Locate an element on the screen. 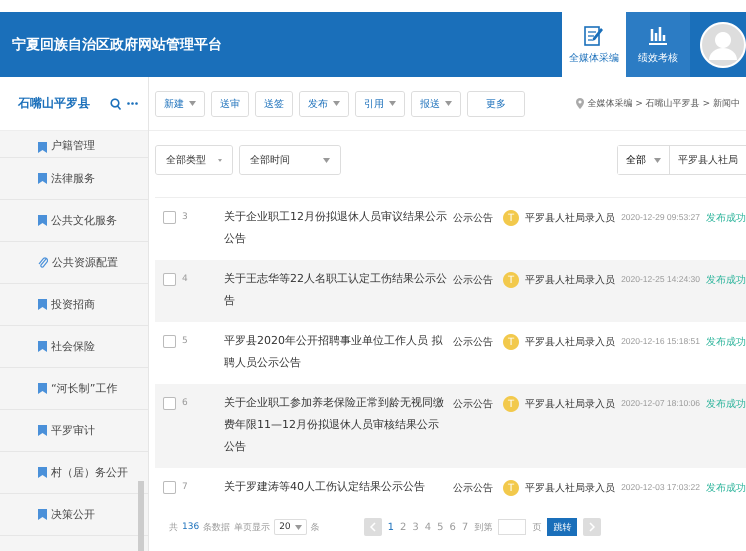 The height and width of the screenshot is (551, 746). publish-date: 2020-12-07 18:10:06 is located at coordinates (660, 402).